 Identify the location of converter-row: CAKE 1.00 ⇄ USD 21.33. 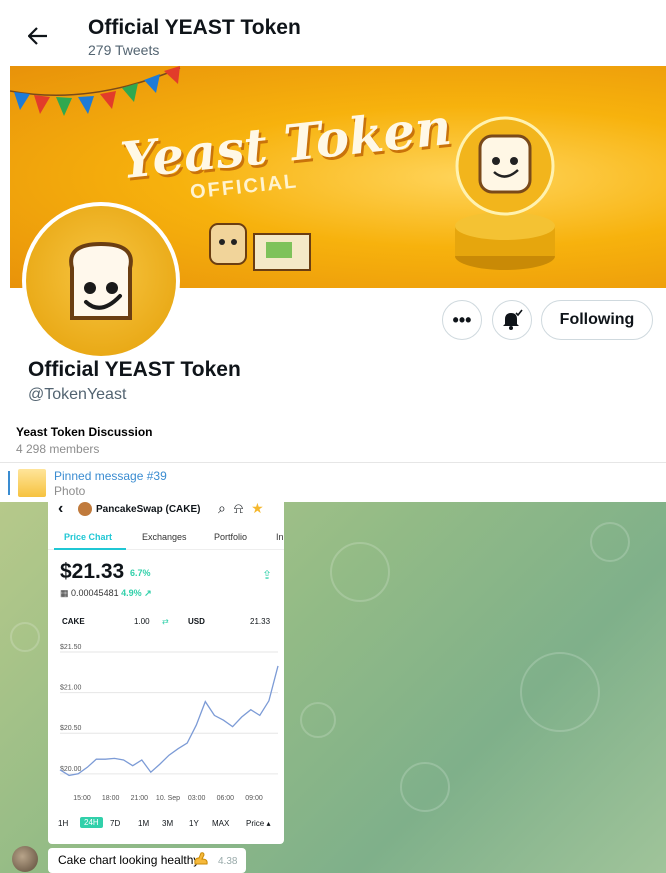
(166, 623).